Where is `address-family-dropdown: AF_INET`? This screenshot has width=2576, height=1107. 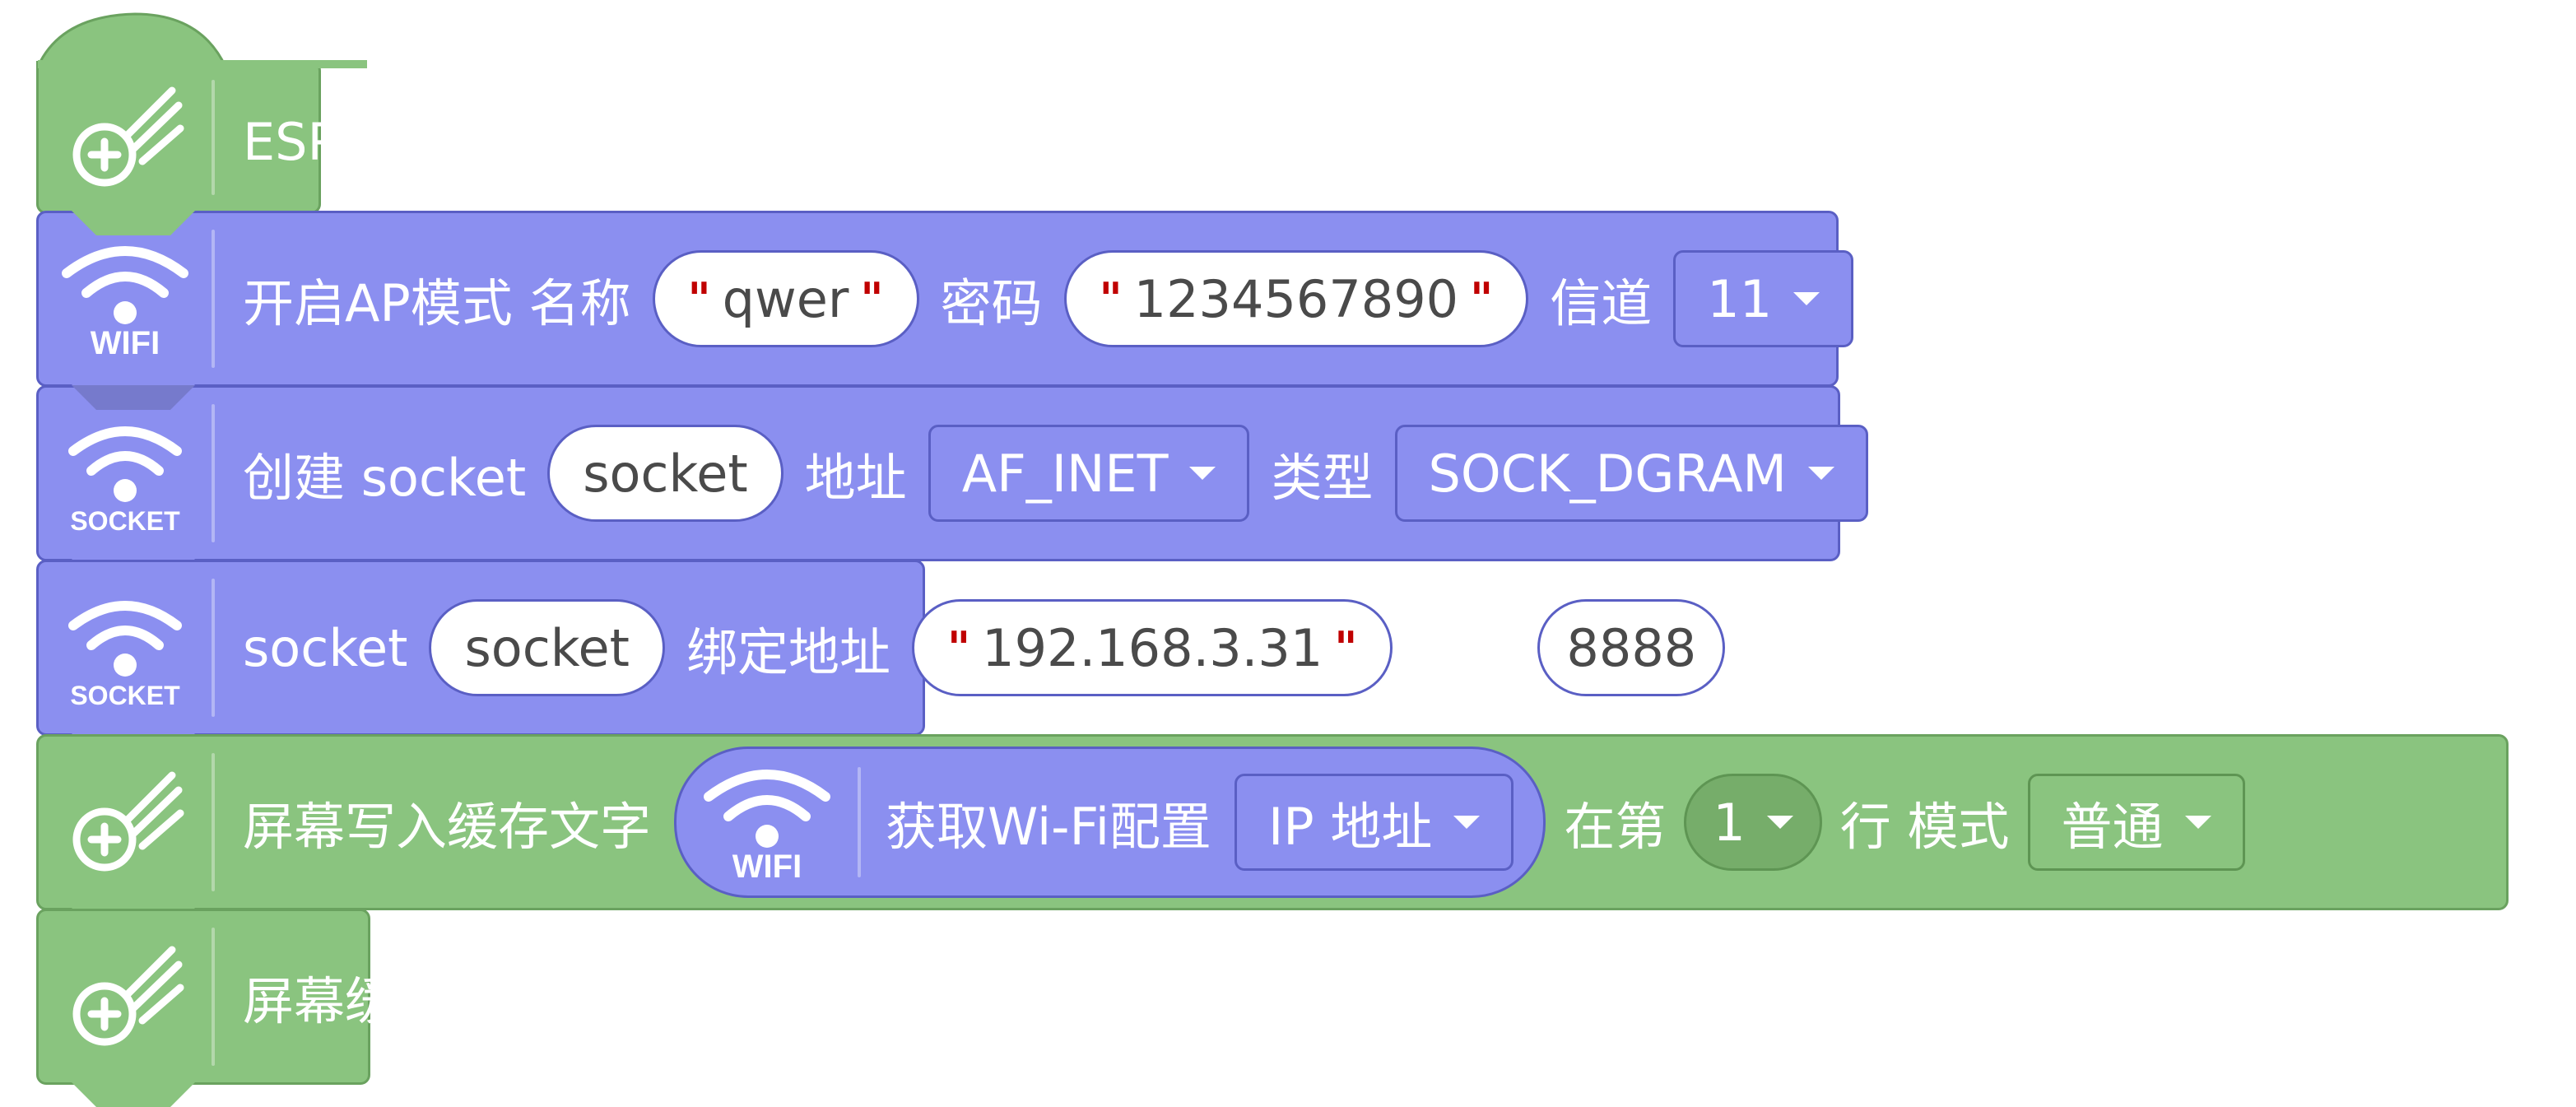
address-family-dropdown: AF_INET is located at coordinates (1089, 473).